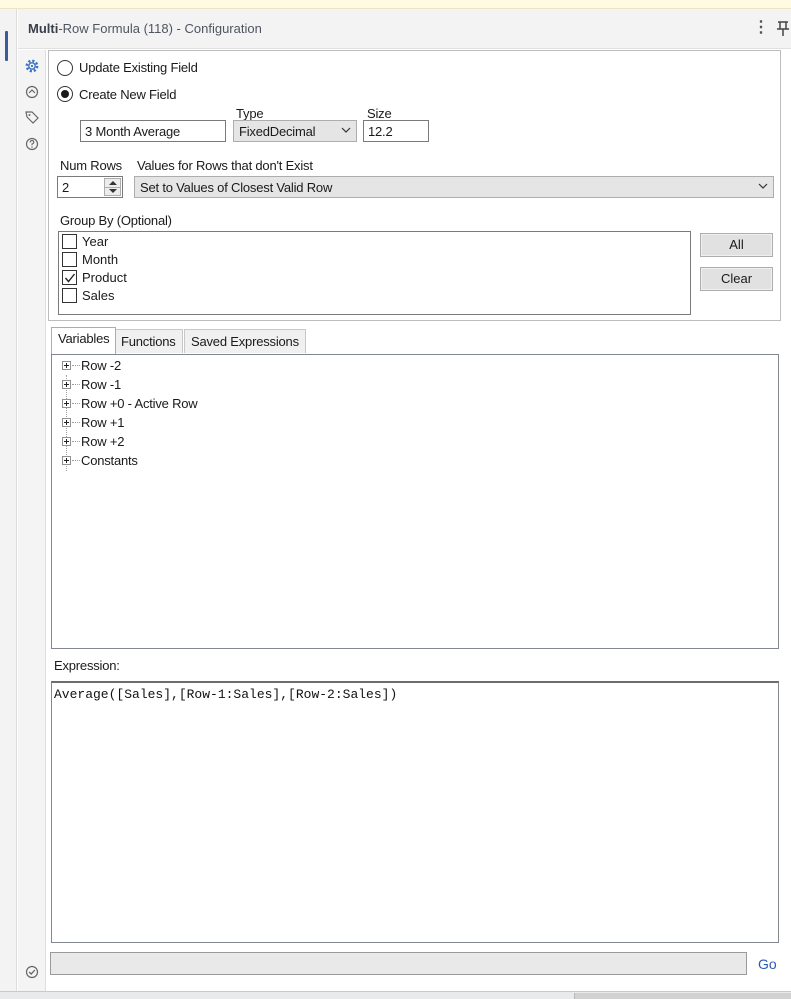 This screenshot has height=999, width=791. Describe the element at coordinates (32, 972) in the screenshot. I see `status-check-icon` at that location.